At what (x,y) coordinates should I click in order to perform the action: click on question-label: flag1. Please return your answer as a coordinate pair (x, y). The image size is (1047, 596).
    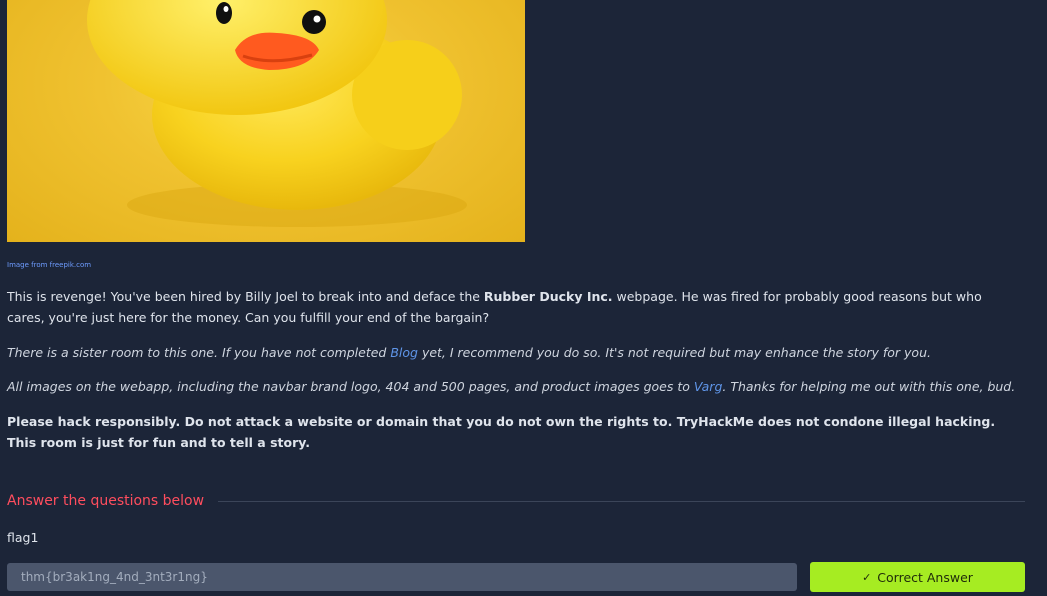
    Looking at the image, I should click on (23, 537).